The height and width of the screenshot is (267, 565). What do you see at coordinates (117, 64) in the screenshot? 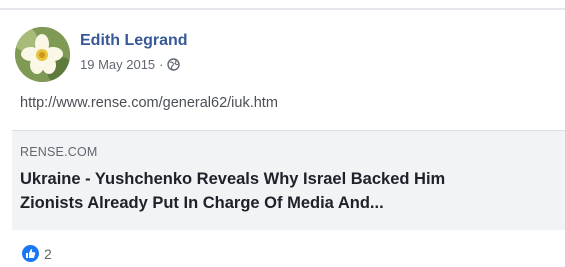
I see `post-date: 19 May 2015` at bounding box center [117, 64].